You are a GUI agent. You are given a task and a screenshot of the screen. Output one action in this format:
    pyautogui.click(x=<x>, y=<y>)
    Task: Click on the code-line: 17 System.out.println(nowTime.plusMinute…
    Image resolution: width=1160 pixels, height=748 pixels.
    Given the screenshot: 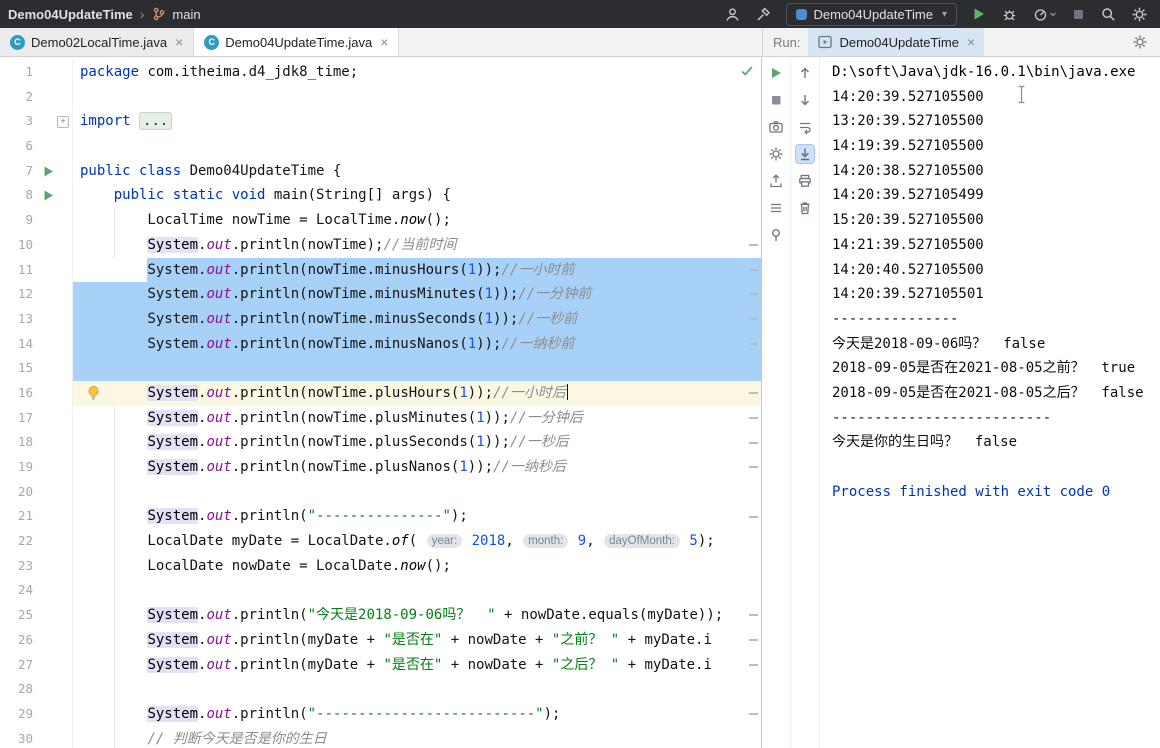 What is the action you would take?
    pyautogui.click(x=380, y=418)
    